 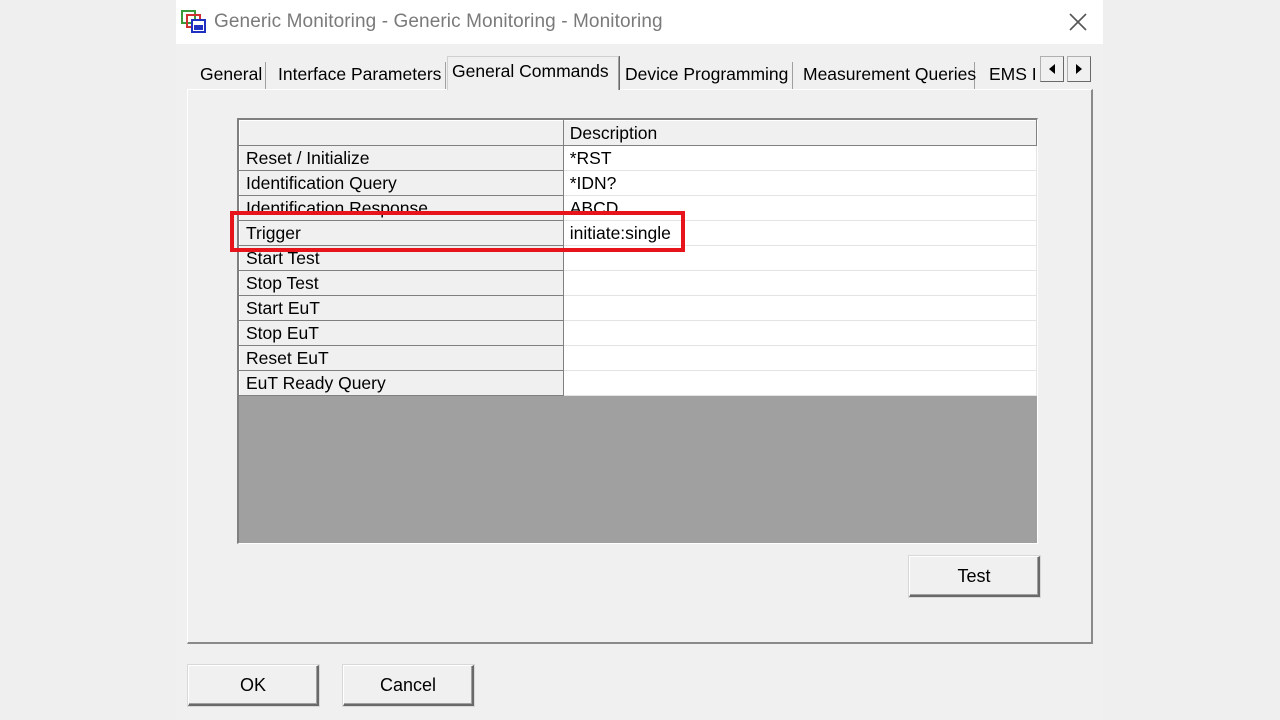 I want to click on grid-header-row: Description, so click(x=638, y=133).